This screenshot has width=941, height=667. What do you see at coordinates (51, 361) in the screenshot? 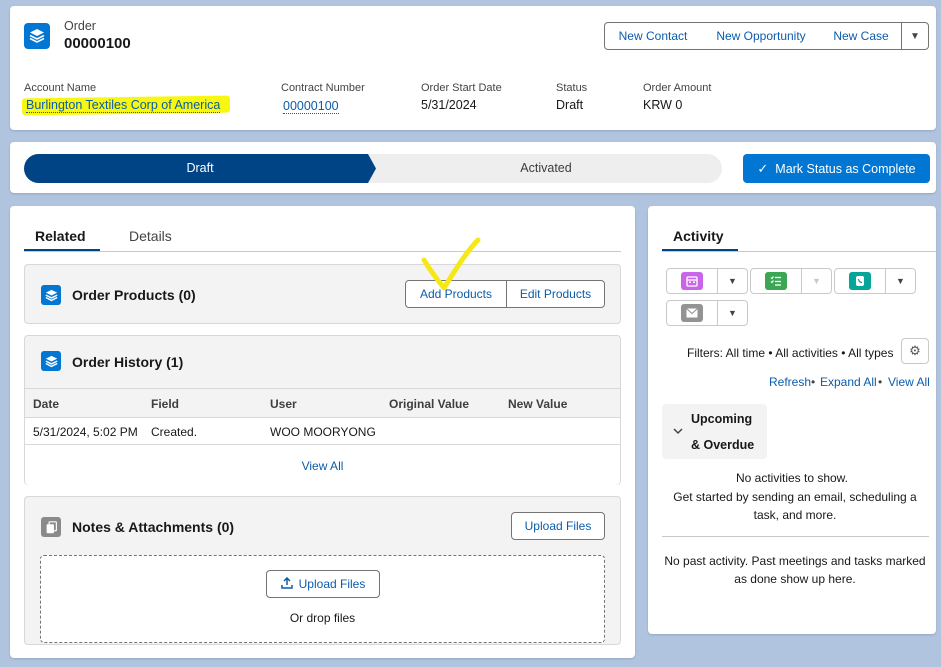
I see `order-history-icon` at bounding box center [51, 361].